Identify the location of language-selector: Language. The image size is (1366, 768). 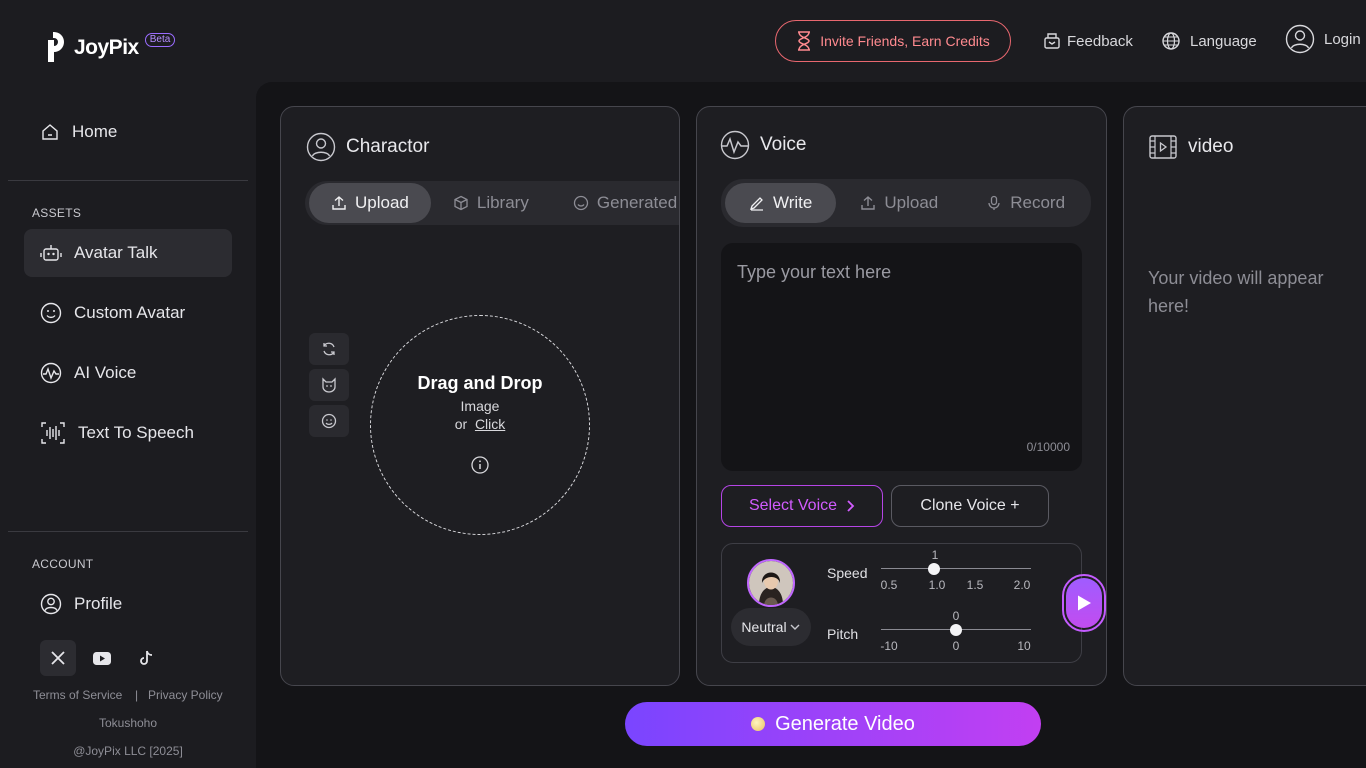
(1209, 41).